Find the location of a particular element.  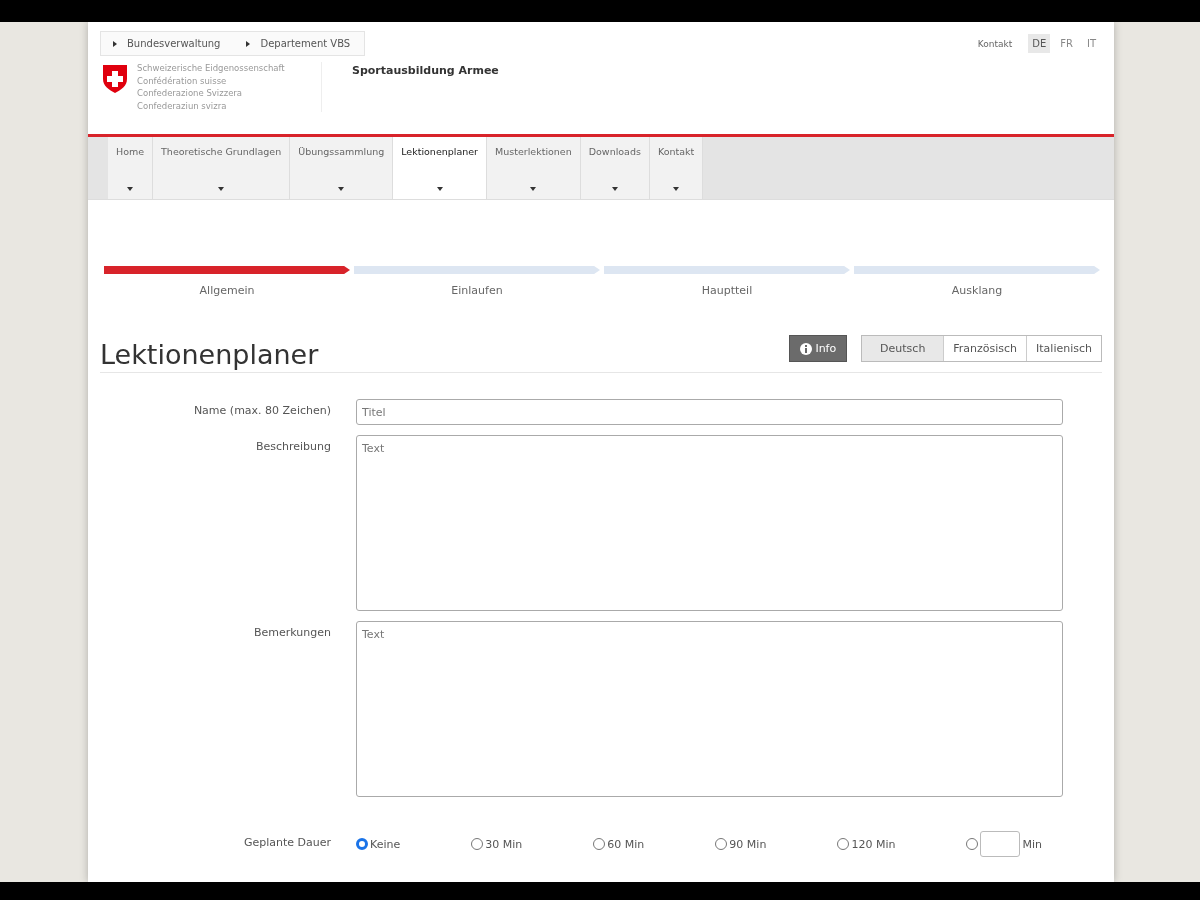

nav-tab: Lektionenplaner is located at coordinates (440, 168).